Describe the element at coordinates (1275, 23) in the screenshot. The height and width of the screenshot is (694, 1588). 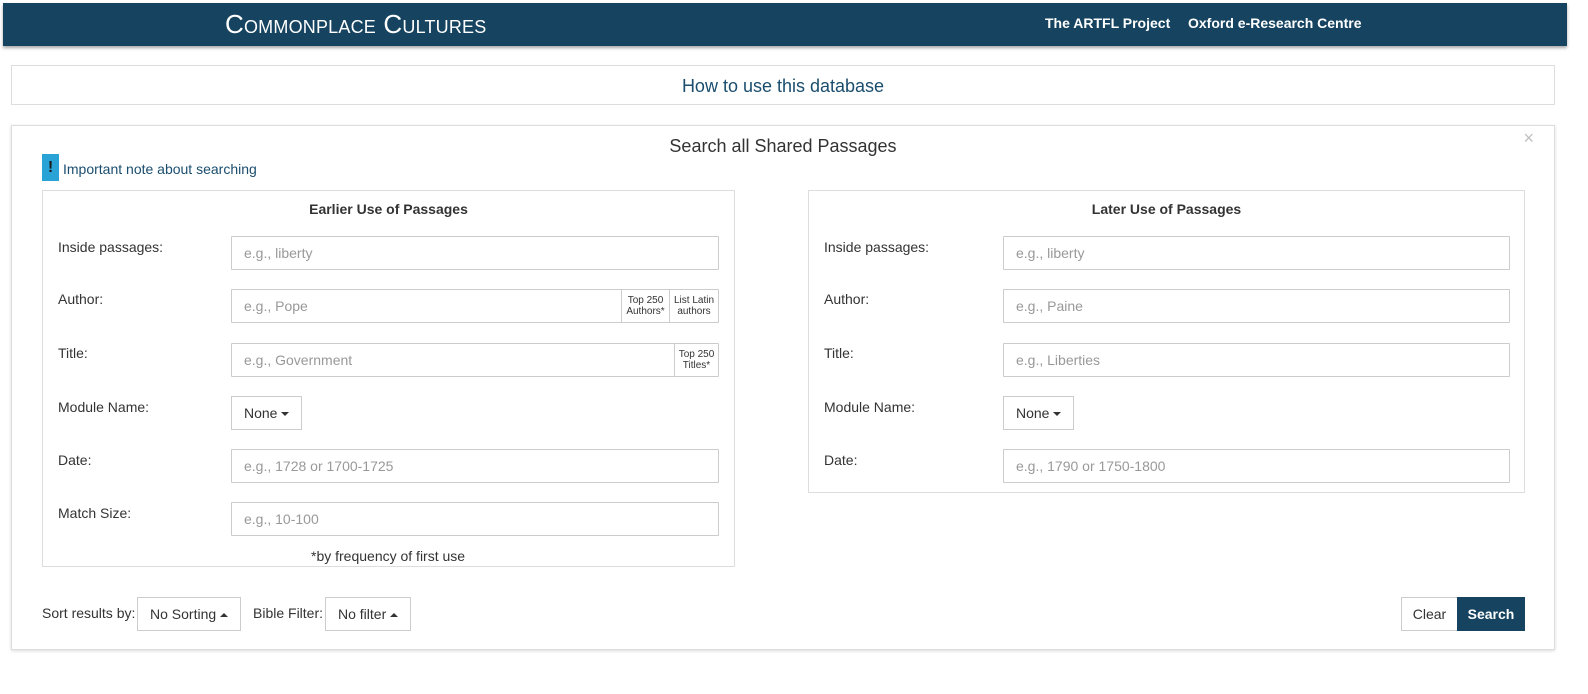
I see `nav-link-oxford: Oxford e-Research Centre` at that location.